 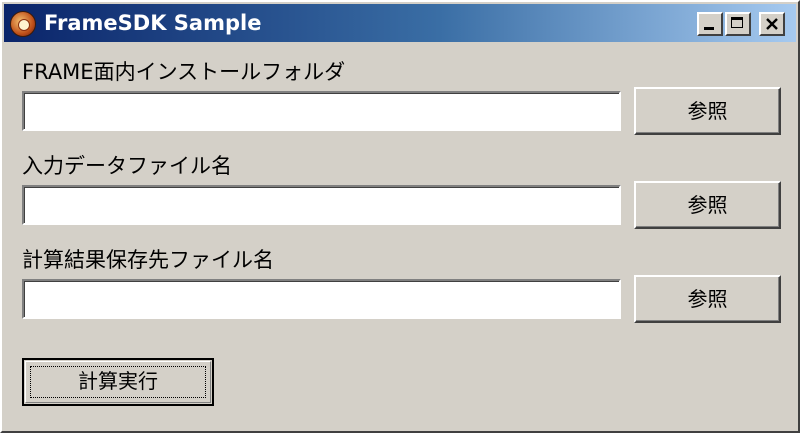 What do you see at coordinates (710, 24) in the screenshot?
I see `minimize-button` at bounding box center [710, 24].